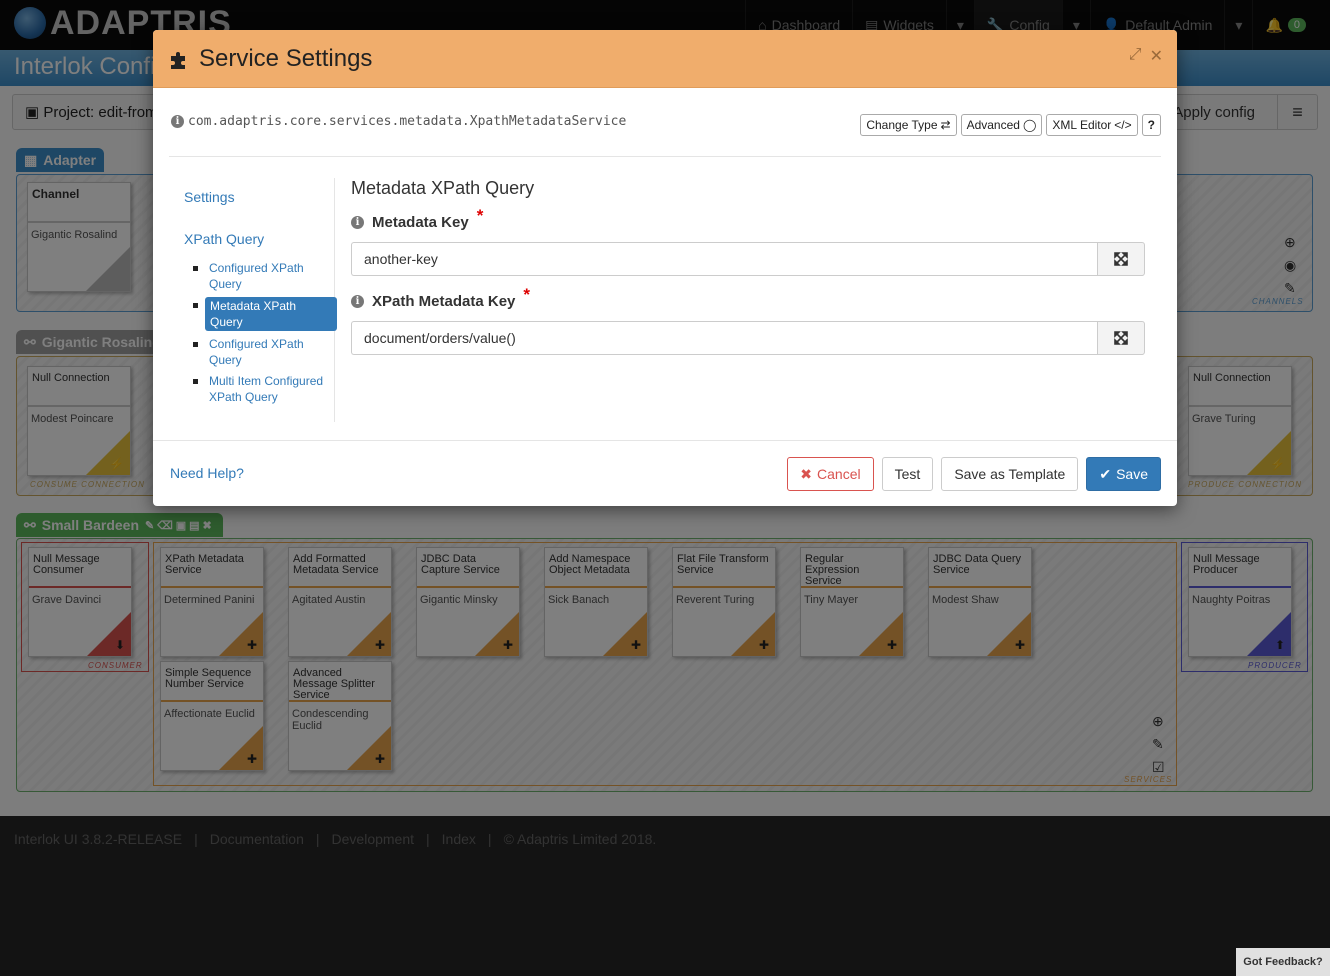 The image size is (1330, 976). I want to click on xpath-metadata-key-label: i XPath Metadata Key *, so click(440, 298).